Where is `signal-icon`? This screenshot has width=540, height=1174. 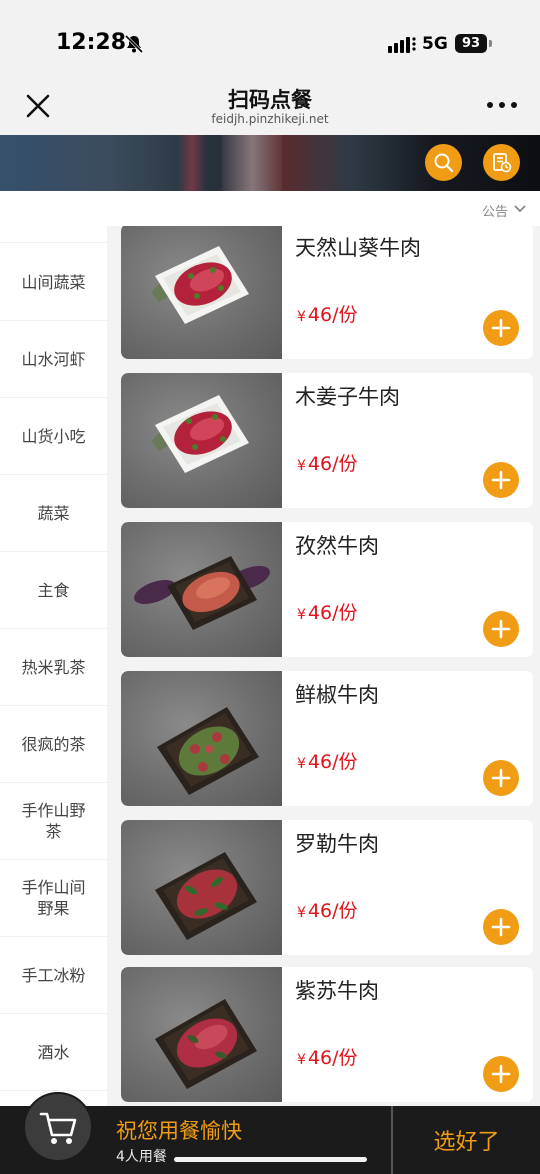 signal-icon is located at coordinates (402, 45).